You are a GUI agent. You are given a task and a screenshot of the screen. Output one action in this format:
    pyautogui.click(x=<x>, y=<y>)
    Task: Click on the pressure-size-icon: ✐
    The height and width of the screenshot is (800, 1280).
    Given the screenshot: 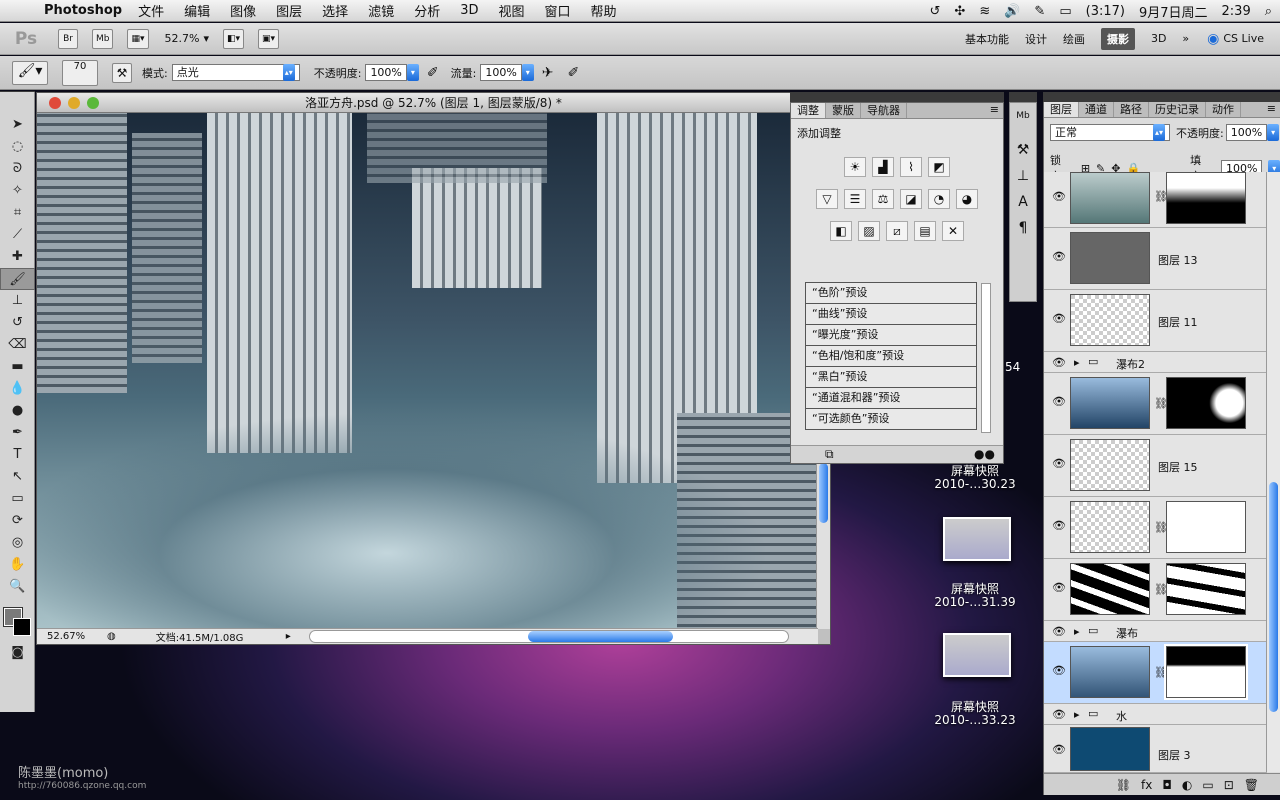 What is the action you would take?
    pyautogui.click(x=574, y=73)
    